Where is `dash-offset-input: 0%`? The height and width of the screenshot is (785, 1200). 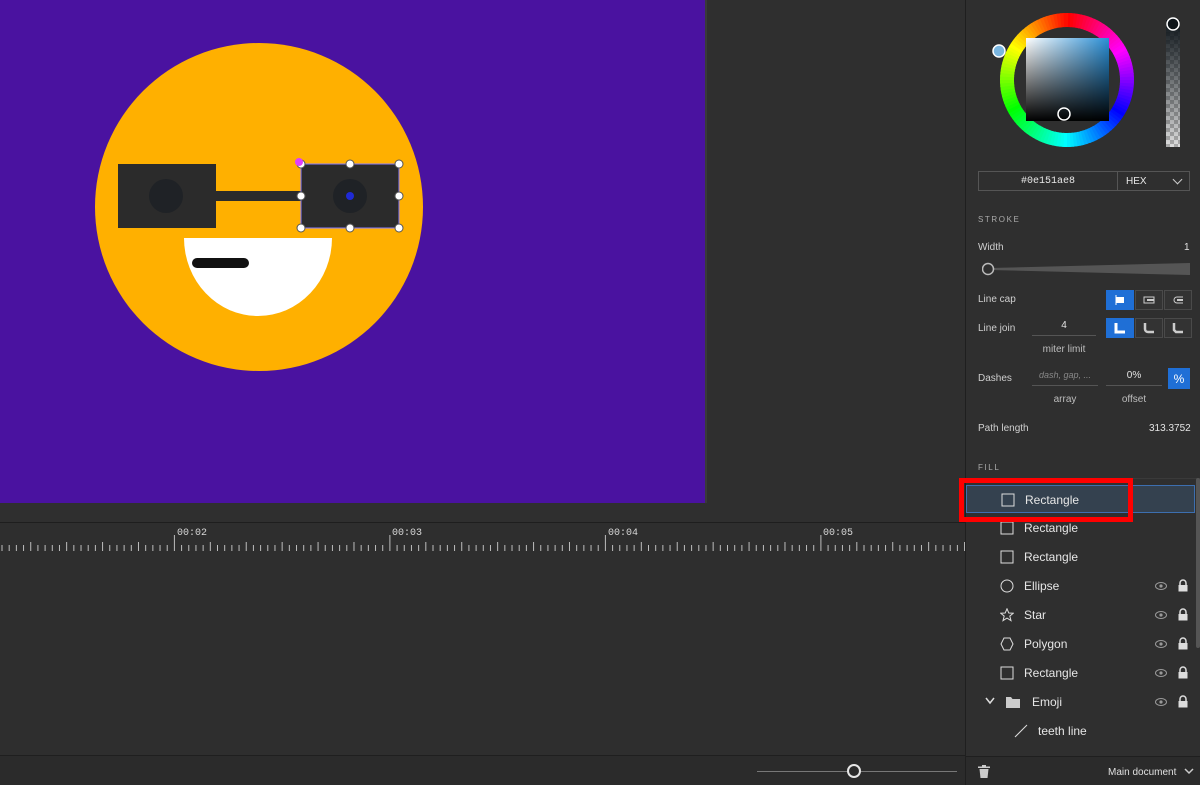 dash-offset-input: 0% is located at coordinates (1134, 378).